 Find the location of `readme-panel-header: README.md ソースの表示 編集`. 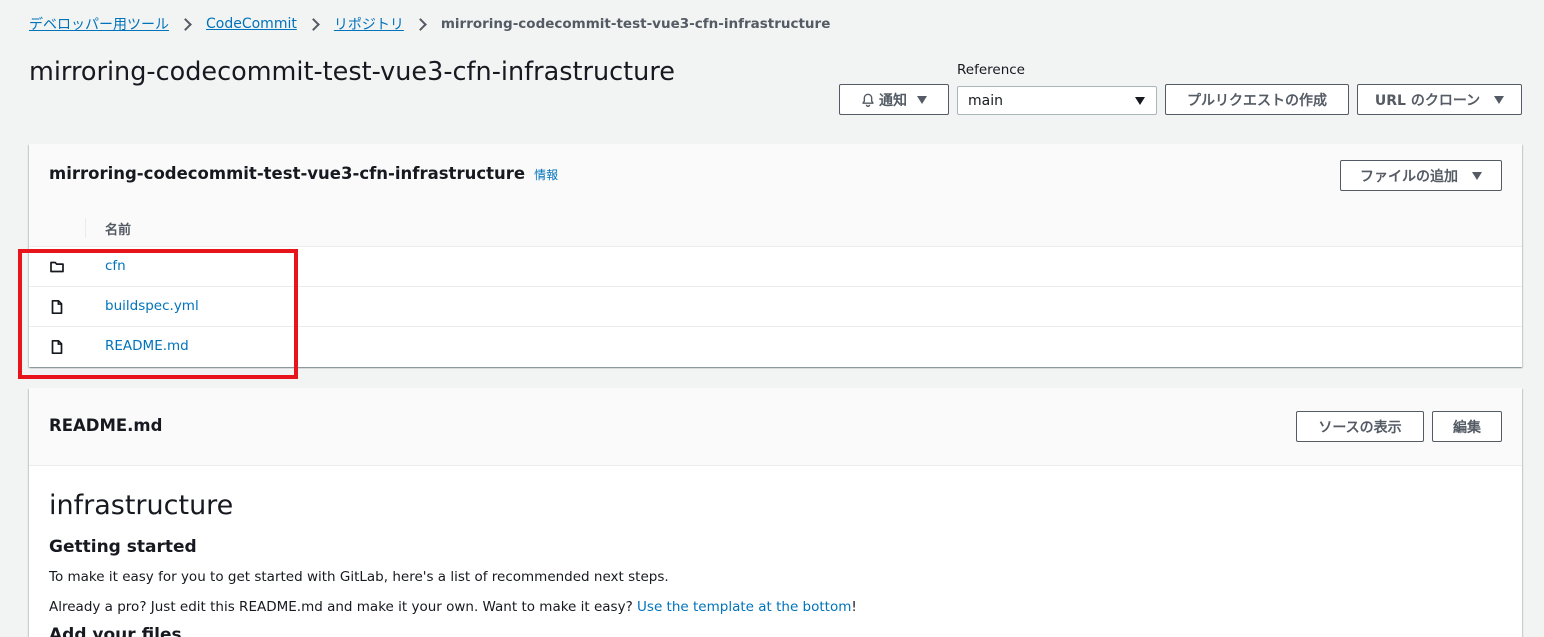

readme-panel-header: README.md ソースの表示 編集 is located at coordinates (775, 427).